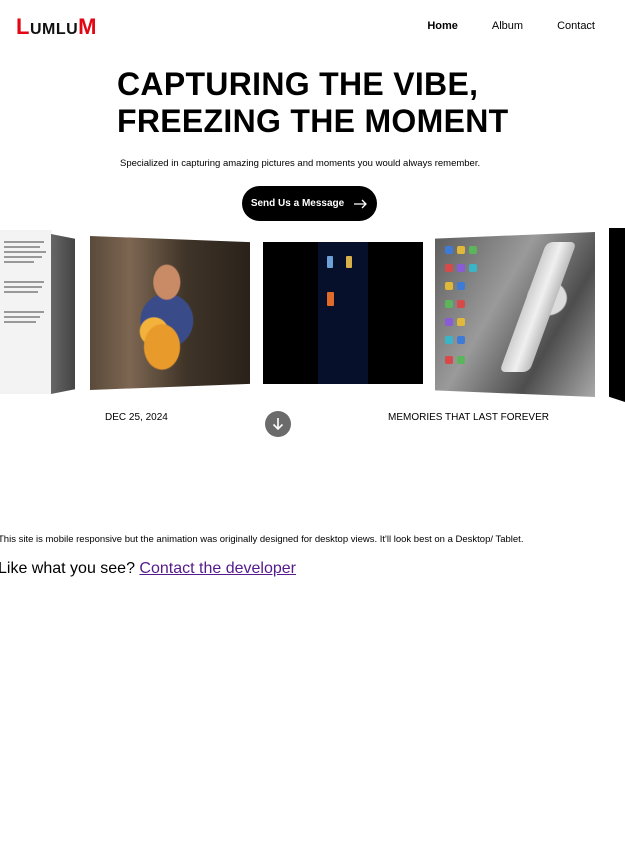  Describe the element at coordinates (617, 315) in the screenshot. I see `carousel-card-edge-right` at that location.